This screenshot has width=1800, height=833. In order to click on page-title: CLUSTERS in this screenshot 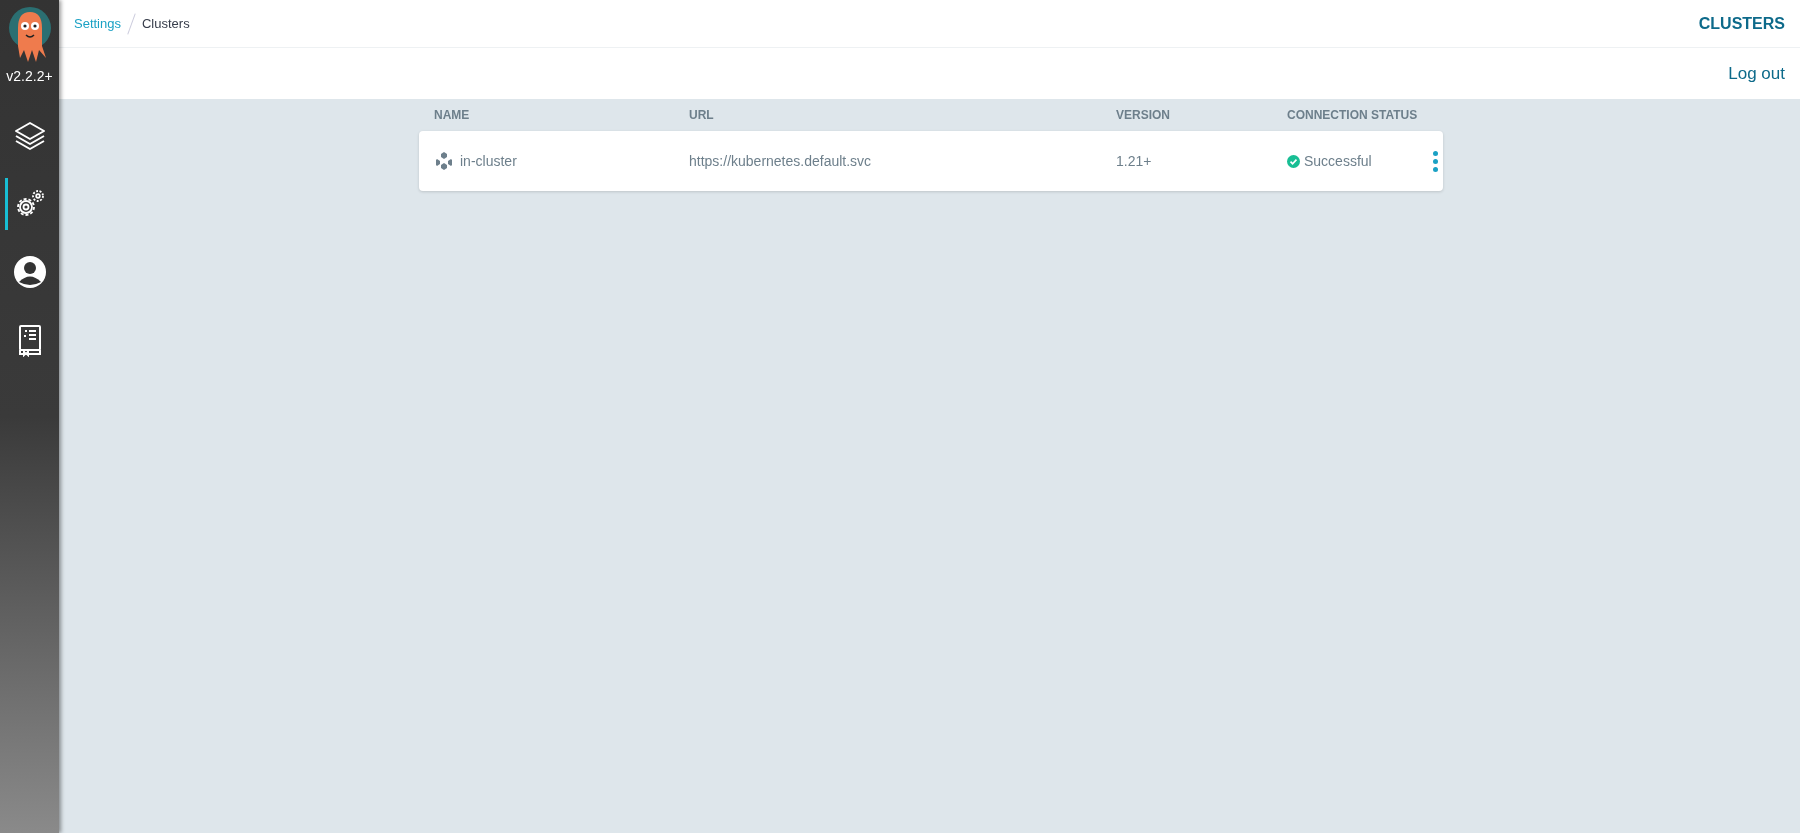, I will do `click(1741, 23)`.